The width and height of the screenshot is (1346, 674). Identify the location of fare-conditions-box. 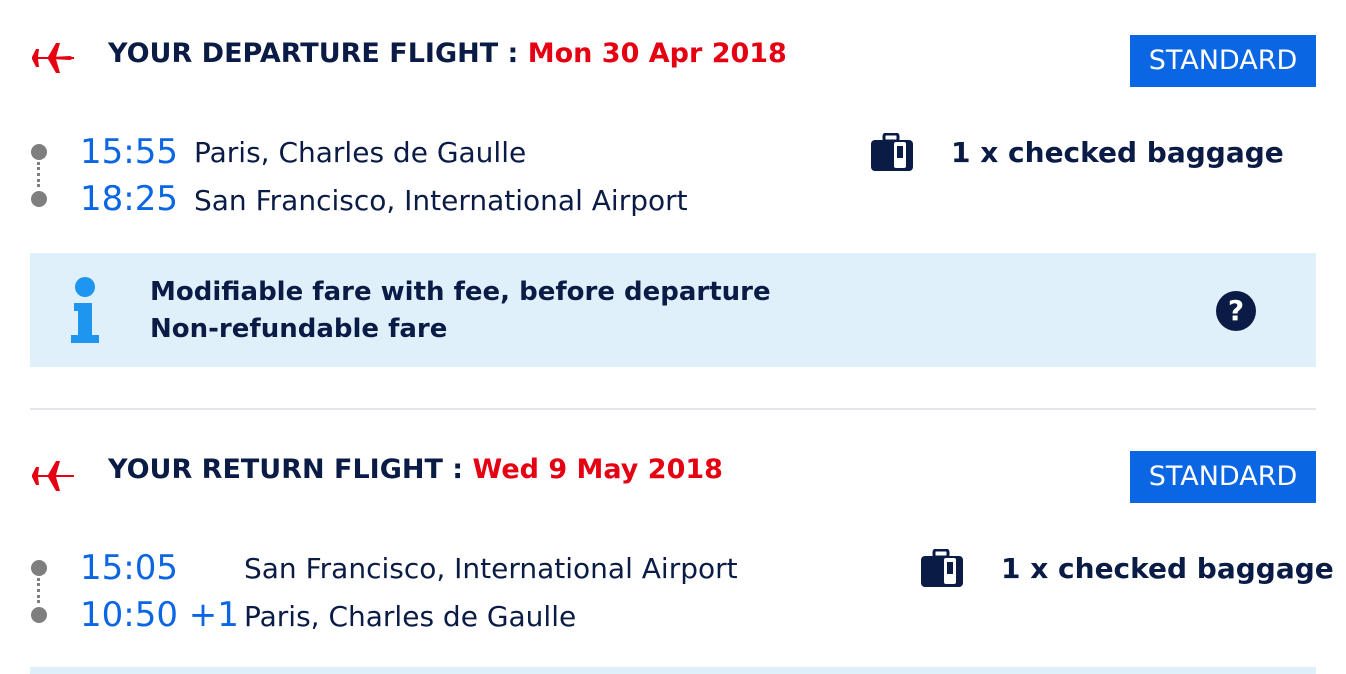
(673, 670).